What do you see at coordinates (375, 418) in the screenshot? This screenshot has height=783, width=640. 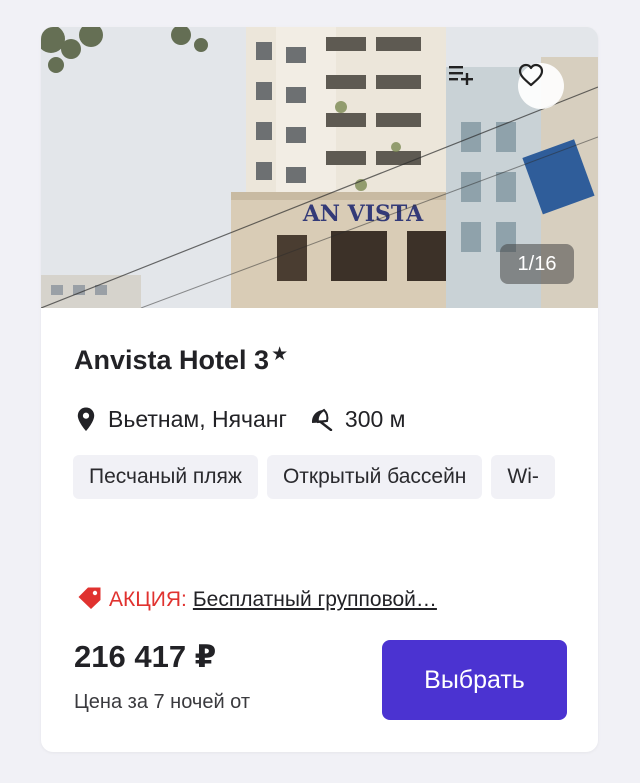 I see `beach-distance: 300 м` at bounding box center [375, 418].